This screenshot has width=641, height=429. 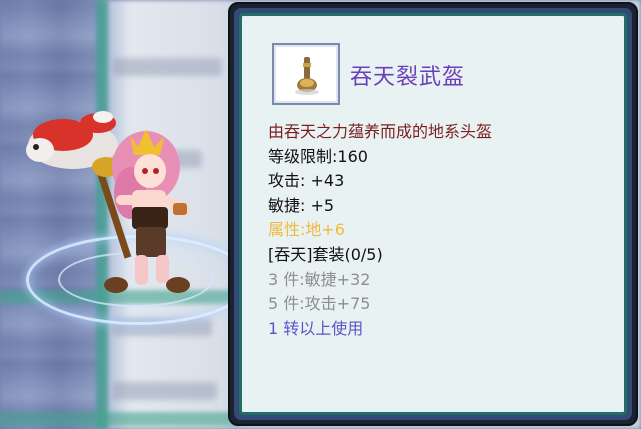 What do you see at coordinates (108, 202) in the screenshot?
I see `warrior-girl-icon` at bounding box center [108, 202].